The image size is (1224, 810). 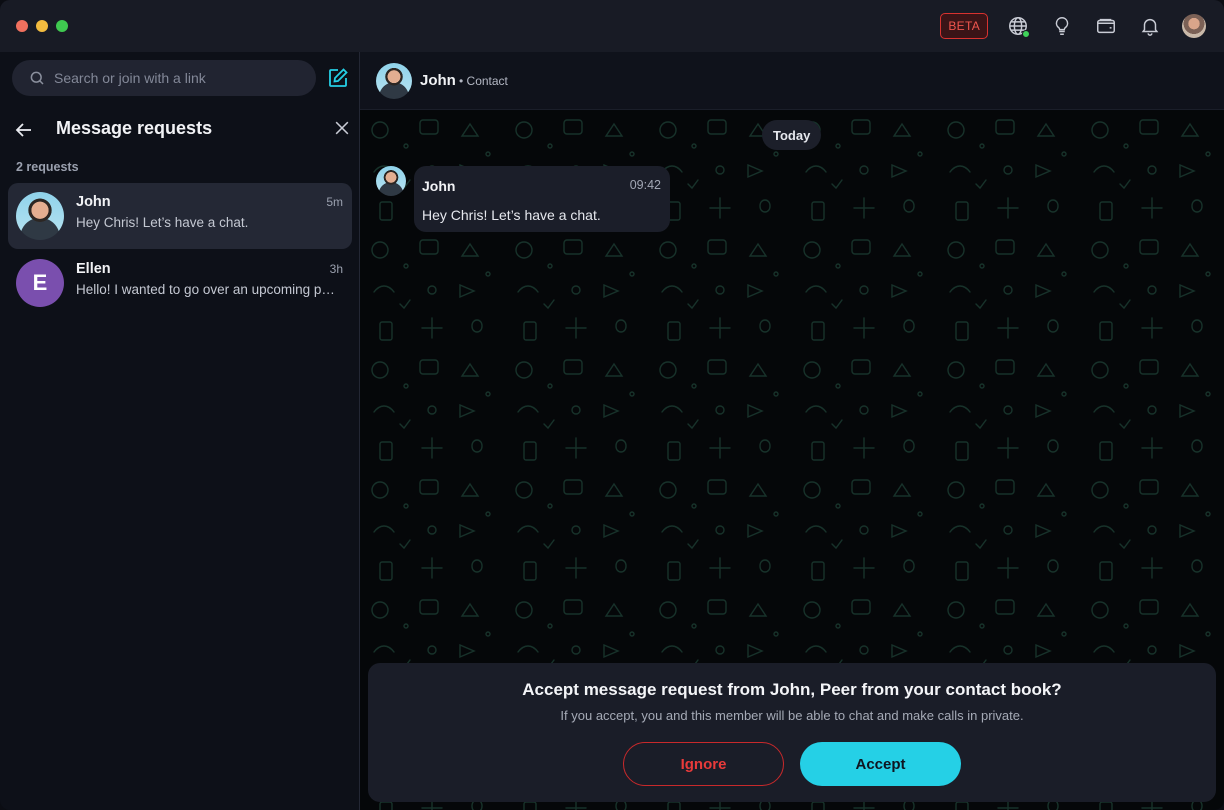 I want to click on lightbulb-icon, so click(x=1062, y=26).